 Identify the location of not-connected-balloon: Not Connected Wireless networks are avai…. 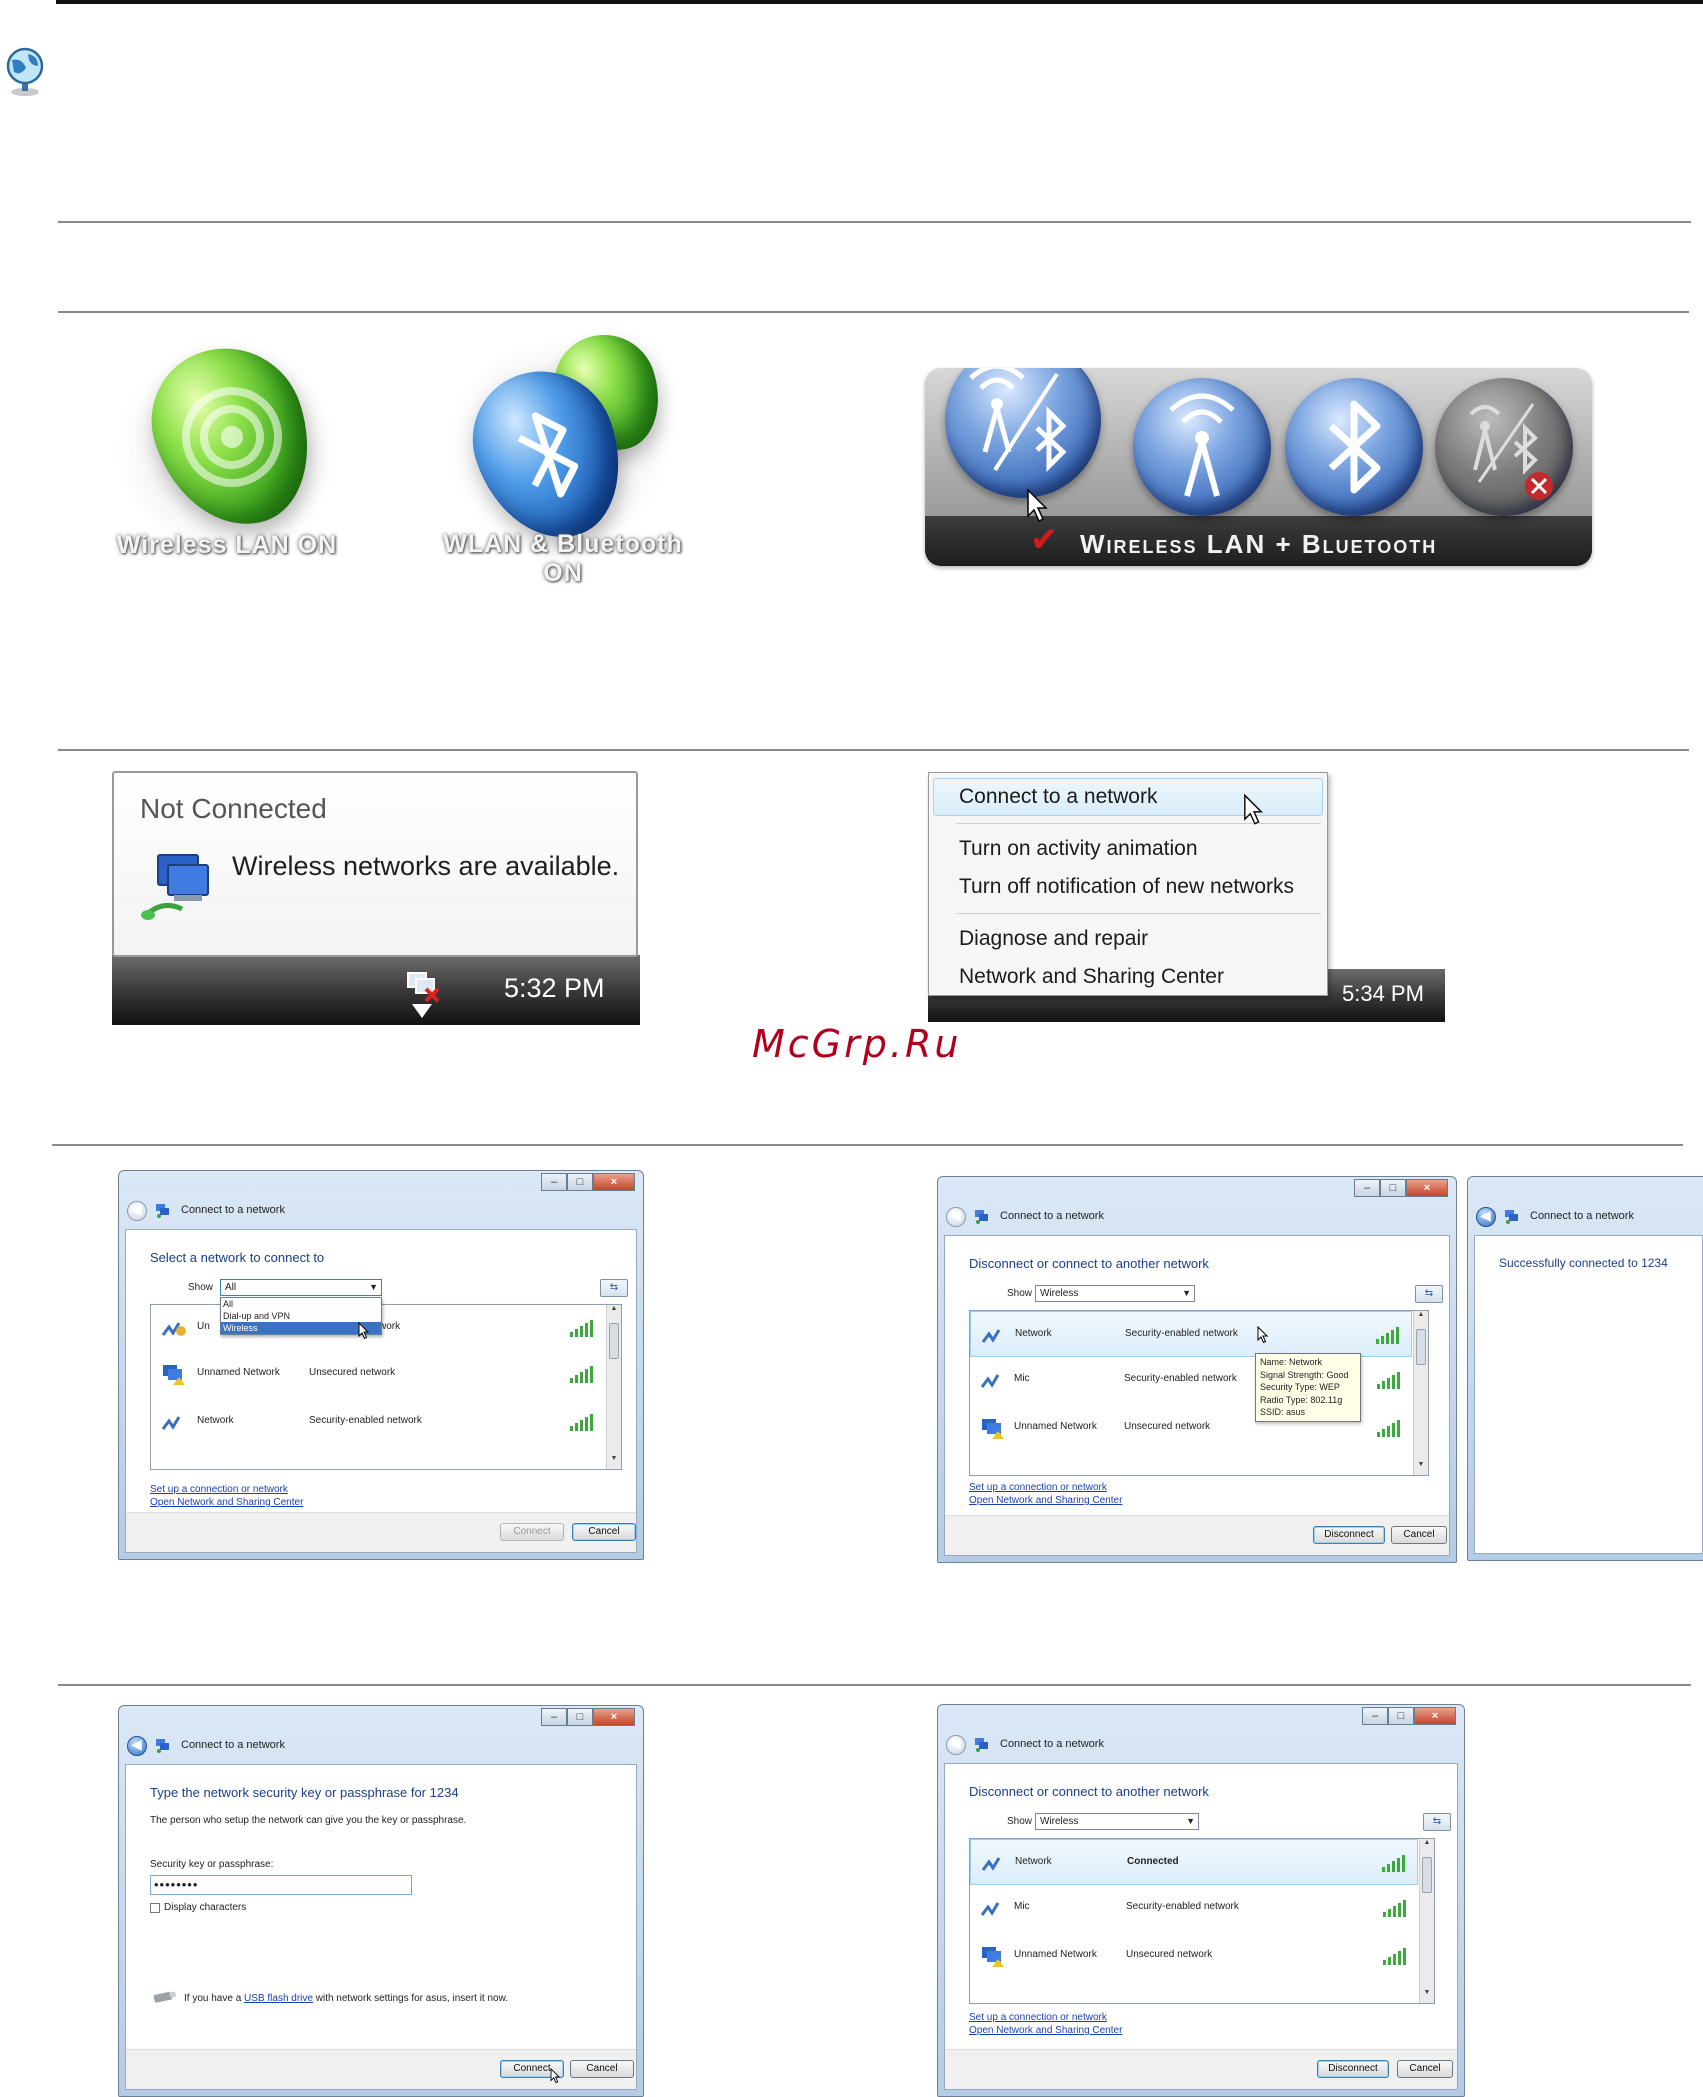
(375, 864).